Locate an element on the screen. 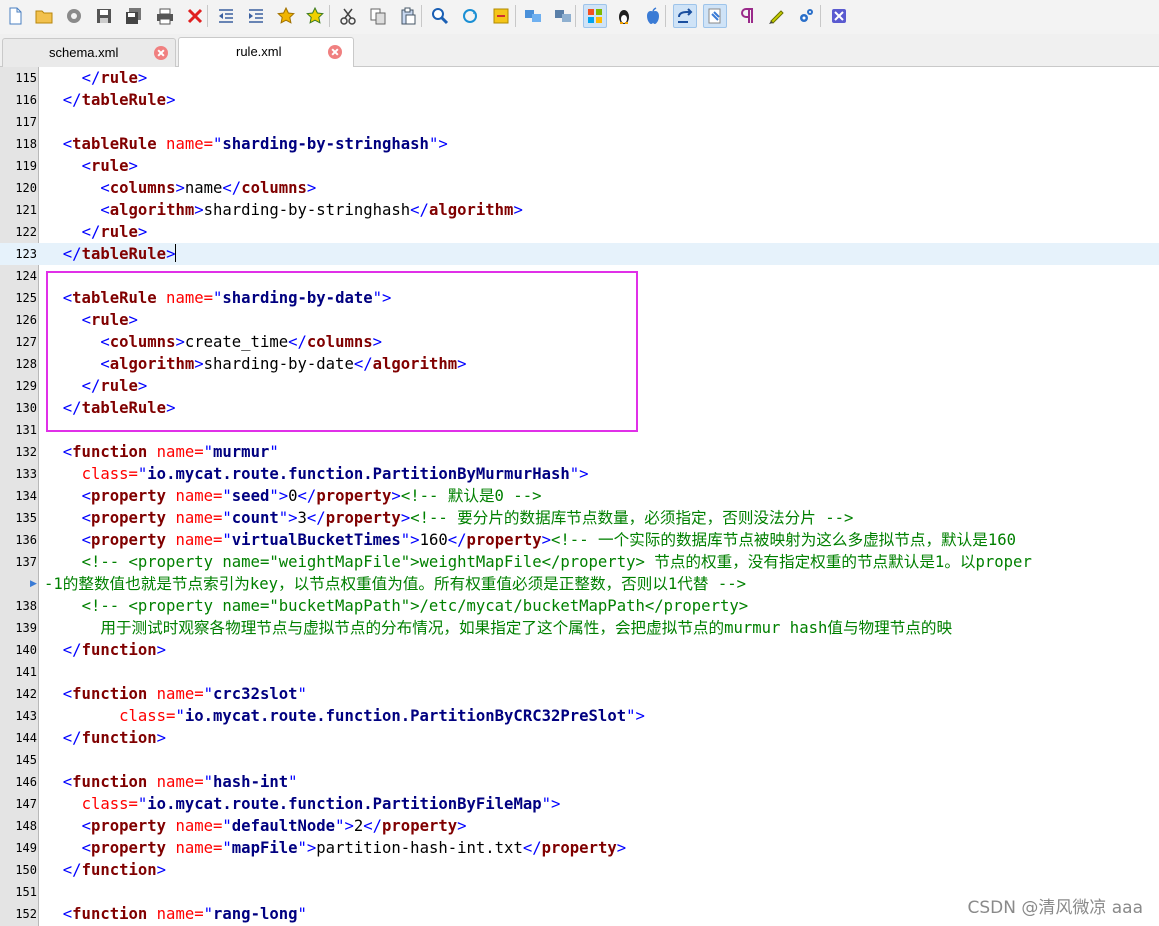  code-line: 140 </function> is located at coordinates (579, 650).